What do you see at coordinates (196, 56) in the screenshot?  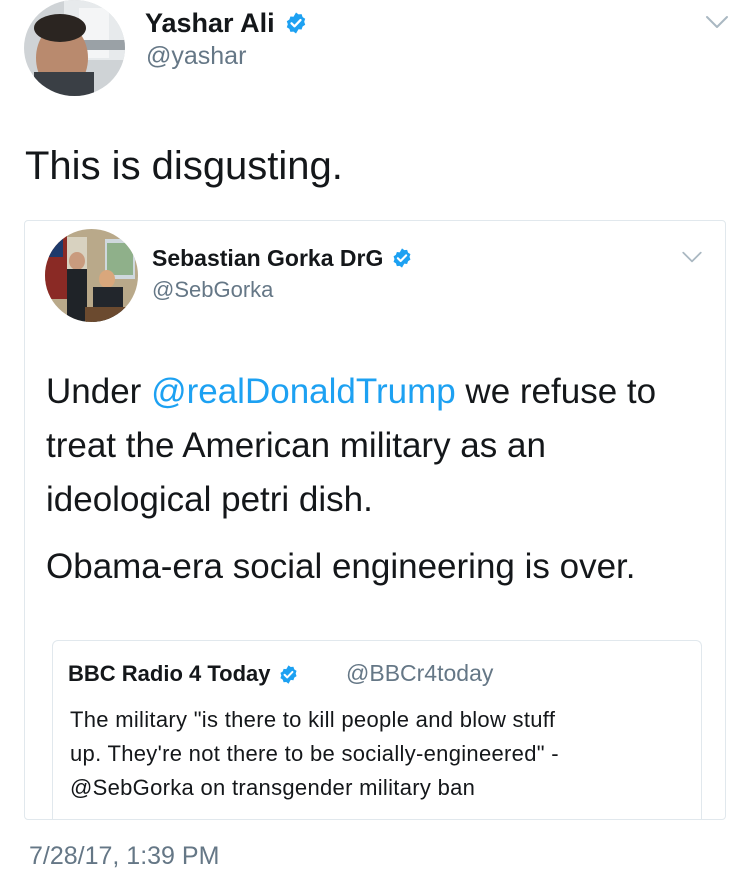 I see `tweet-author-handle: @yashar` at bounding box center [196, 56].